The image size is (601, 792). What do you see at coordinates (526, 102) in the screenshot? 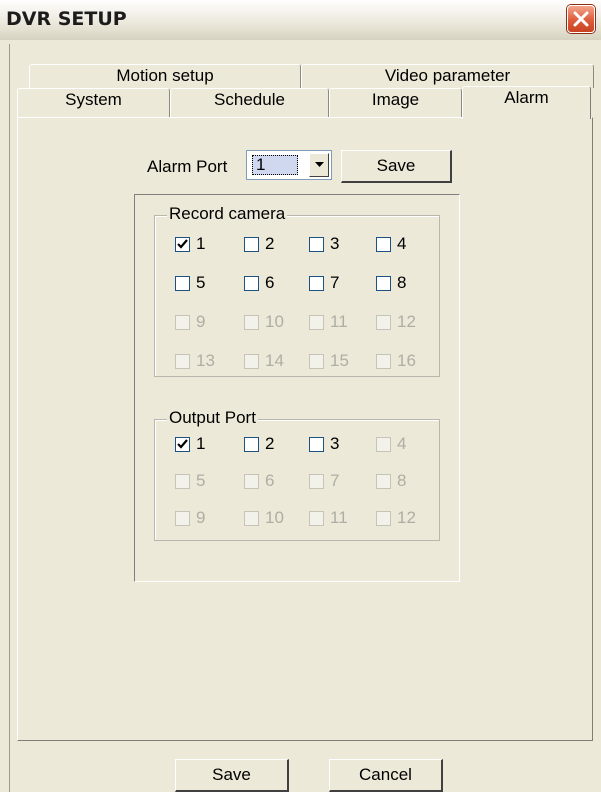
I see `tab-alarm: Alarm` at bounding box center [526, 102].